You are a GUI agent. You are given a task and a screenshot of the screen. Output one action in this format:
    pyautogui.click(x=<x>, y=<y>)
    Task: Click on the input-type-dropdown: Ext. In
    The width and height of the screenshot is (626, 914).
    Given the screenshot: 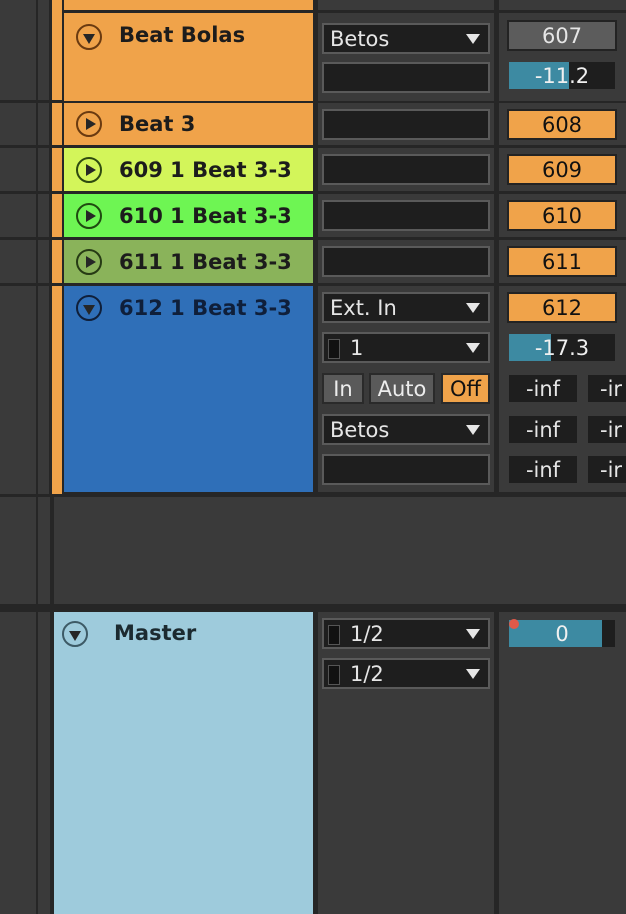 What is the action you would take?
    pyautogui.click(x=406, y=307)
    